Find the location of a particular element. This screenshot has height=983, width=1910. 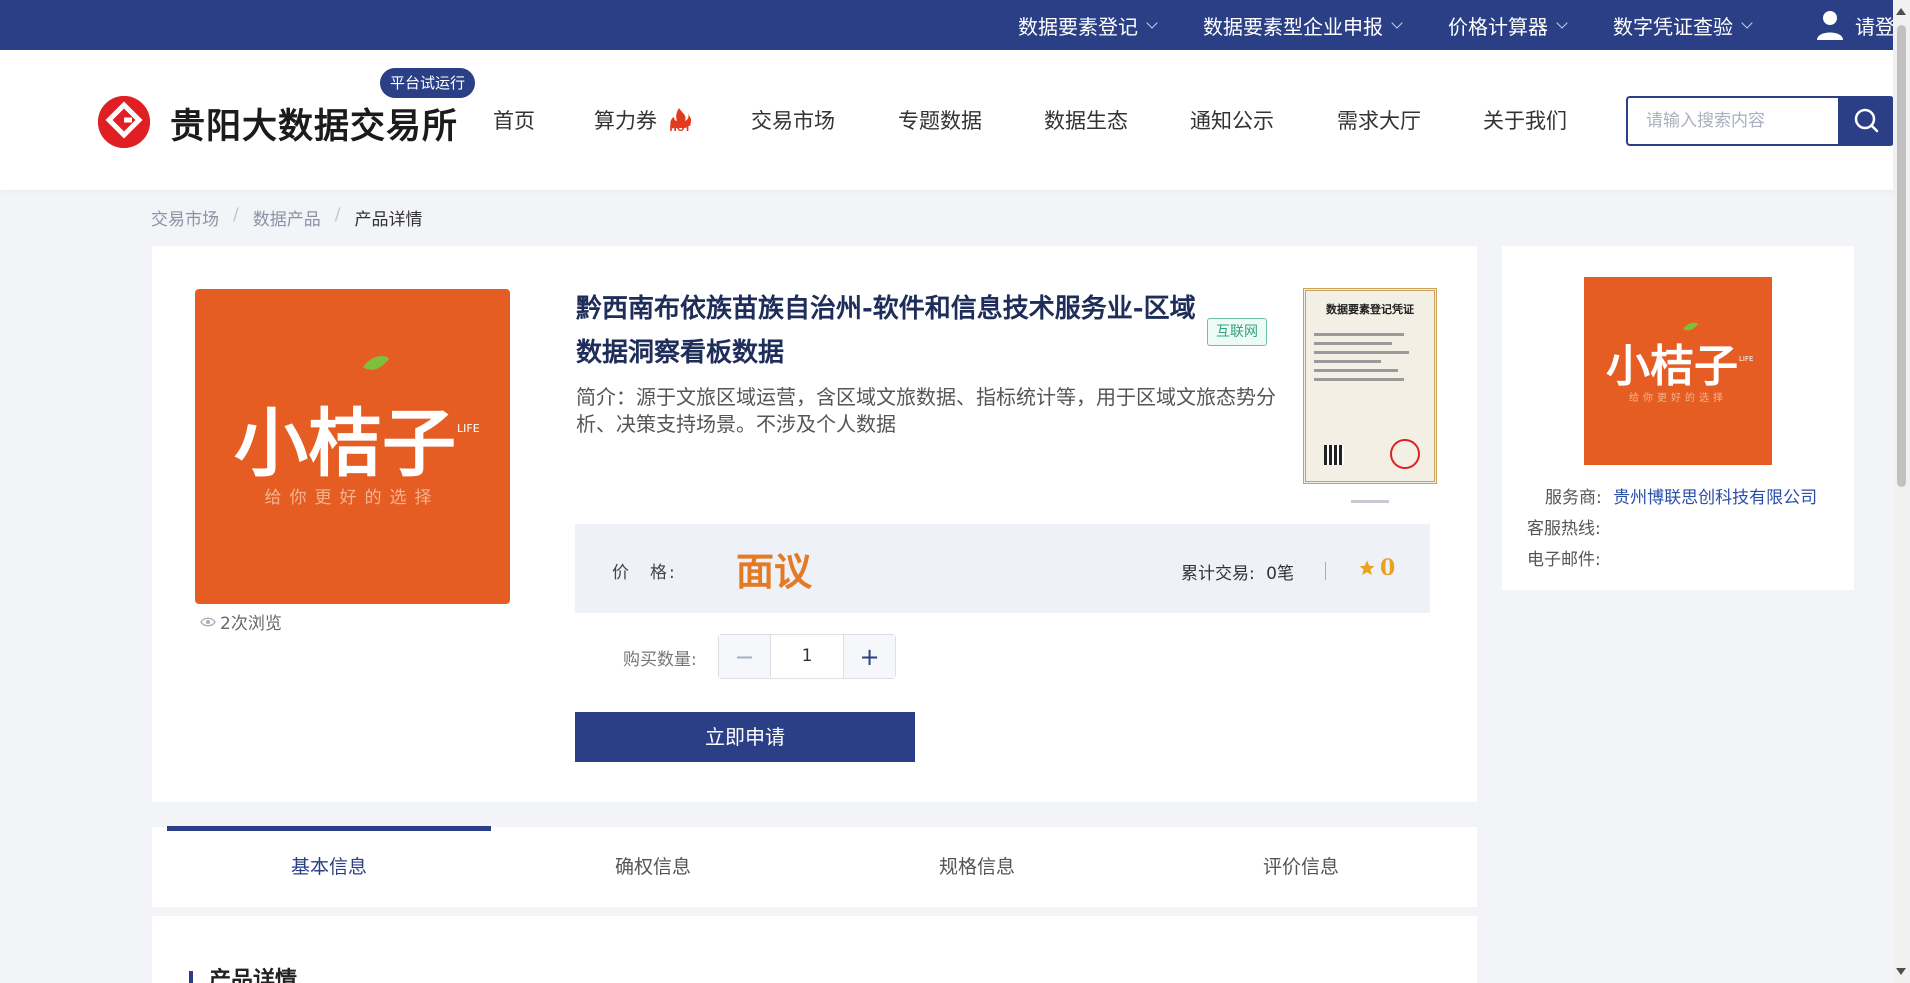

detail-section is located at coordinates (814, 949).